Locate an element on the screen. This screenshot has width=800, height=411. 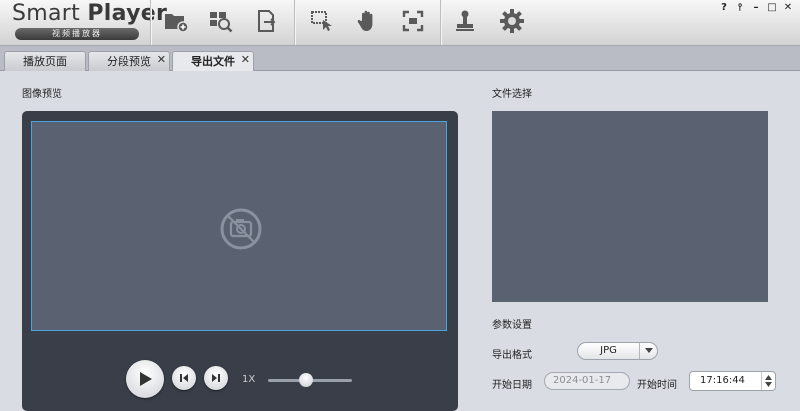
pan-button is located at coordinates (367, 21).